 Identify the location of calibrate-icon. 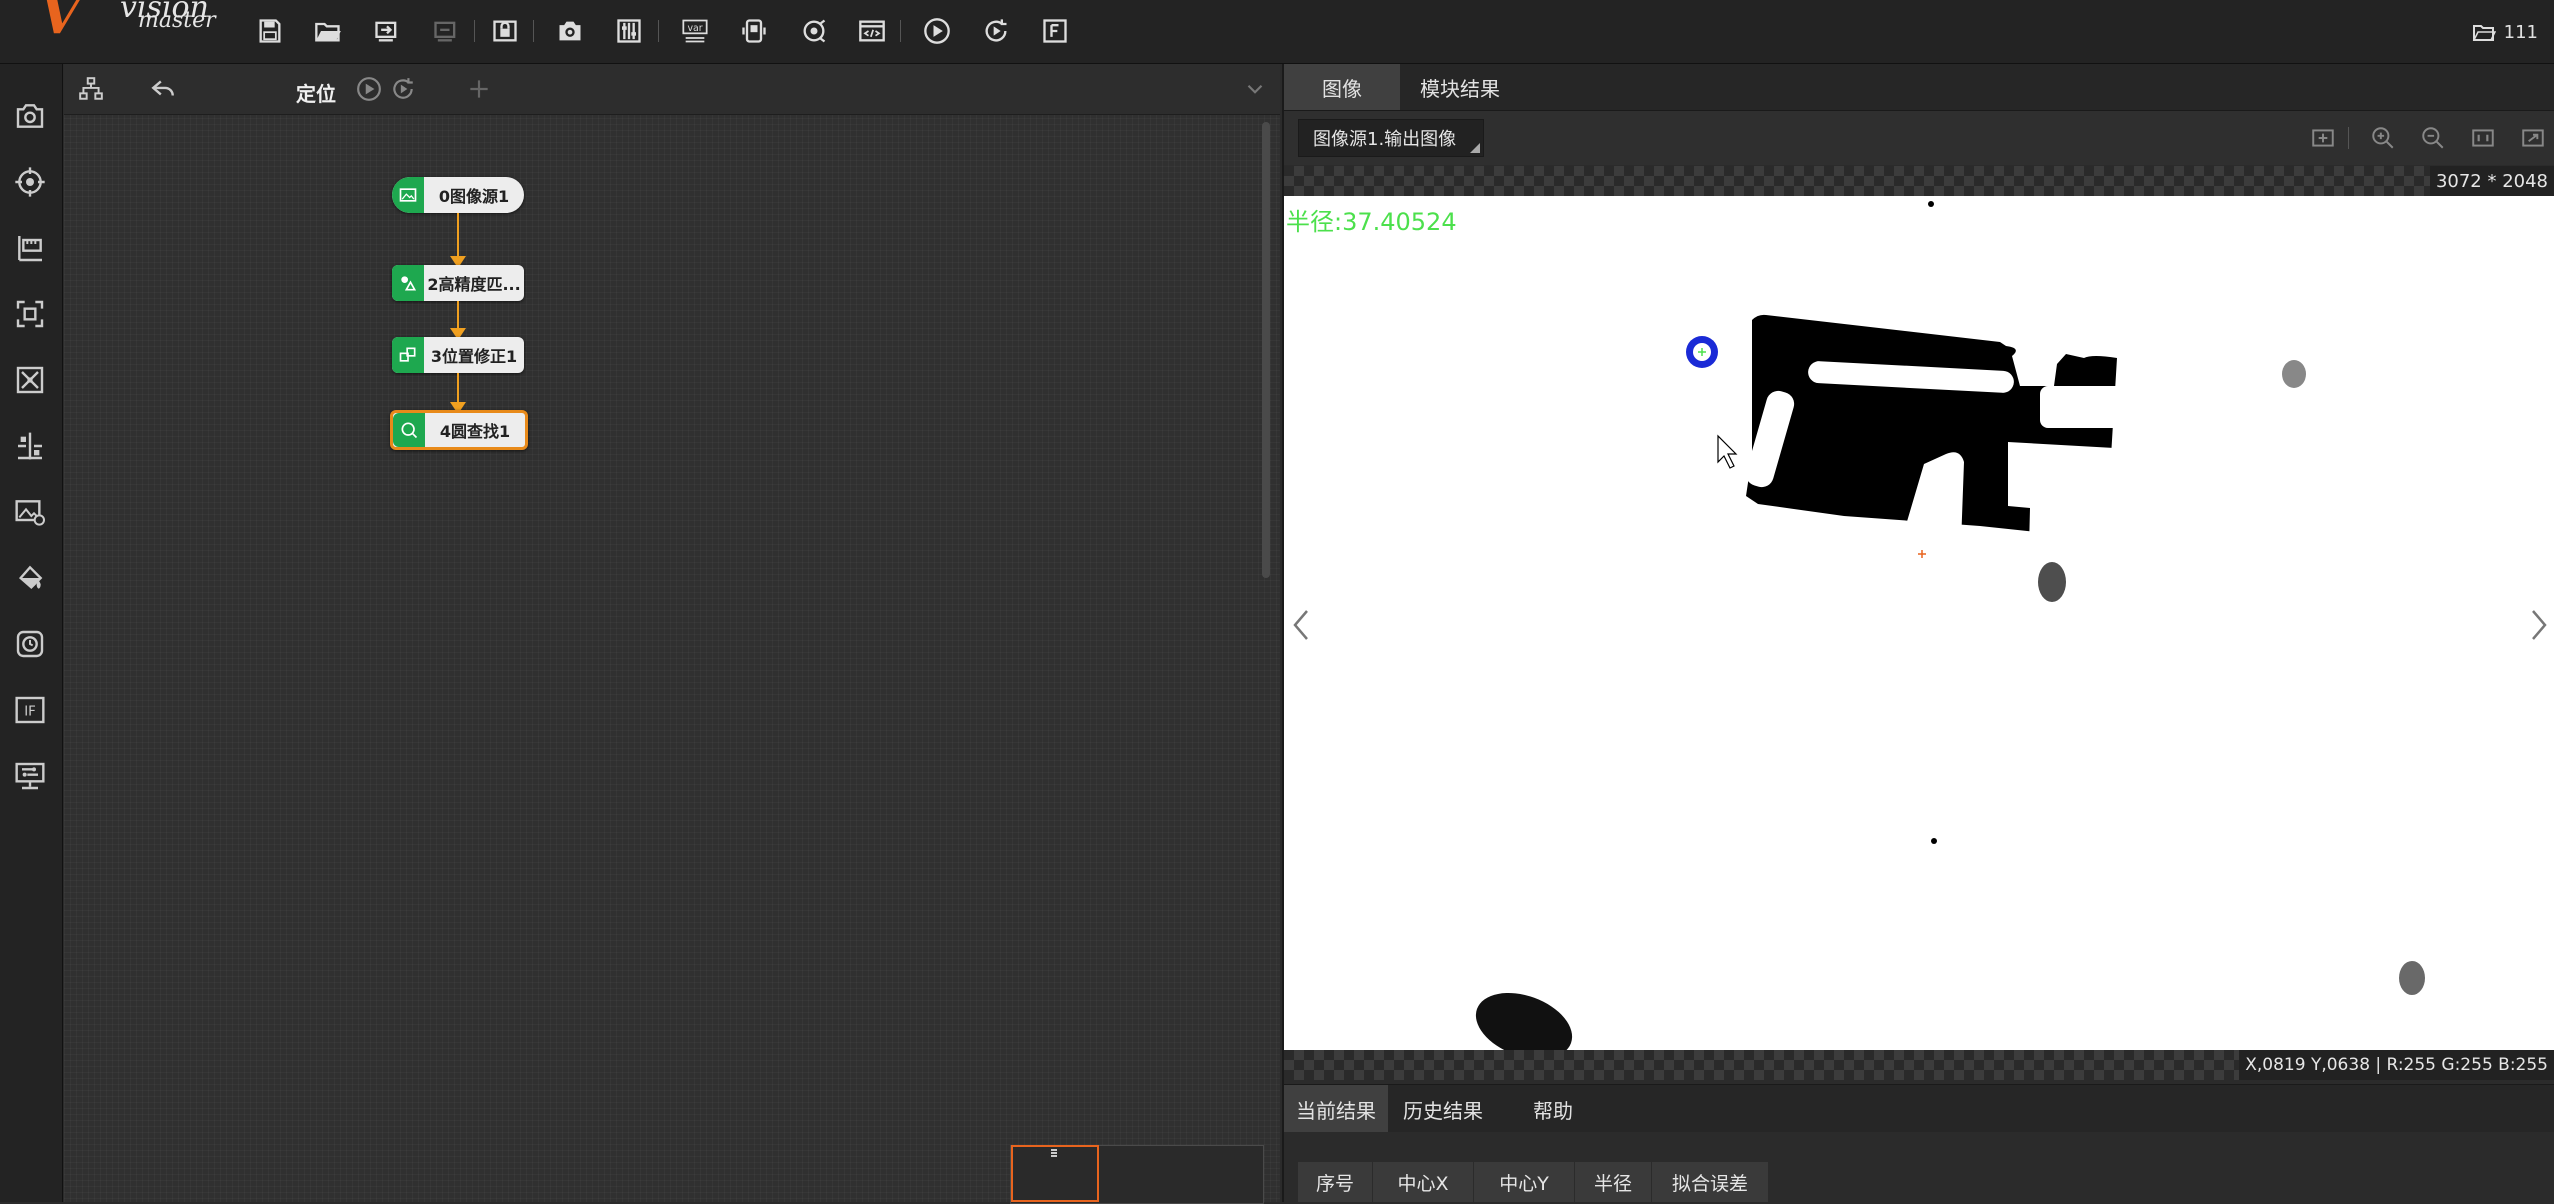
(30, 380).